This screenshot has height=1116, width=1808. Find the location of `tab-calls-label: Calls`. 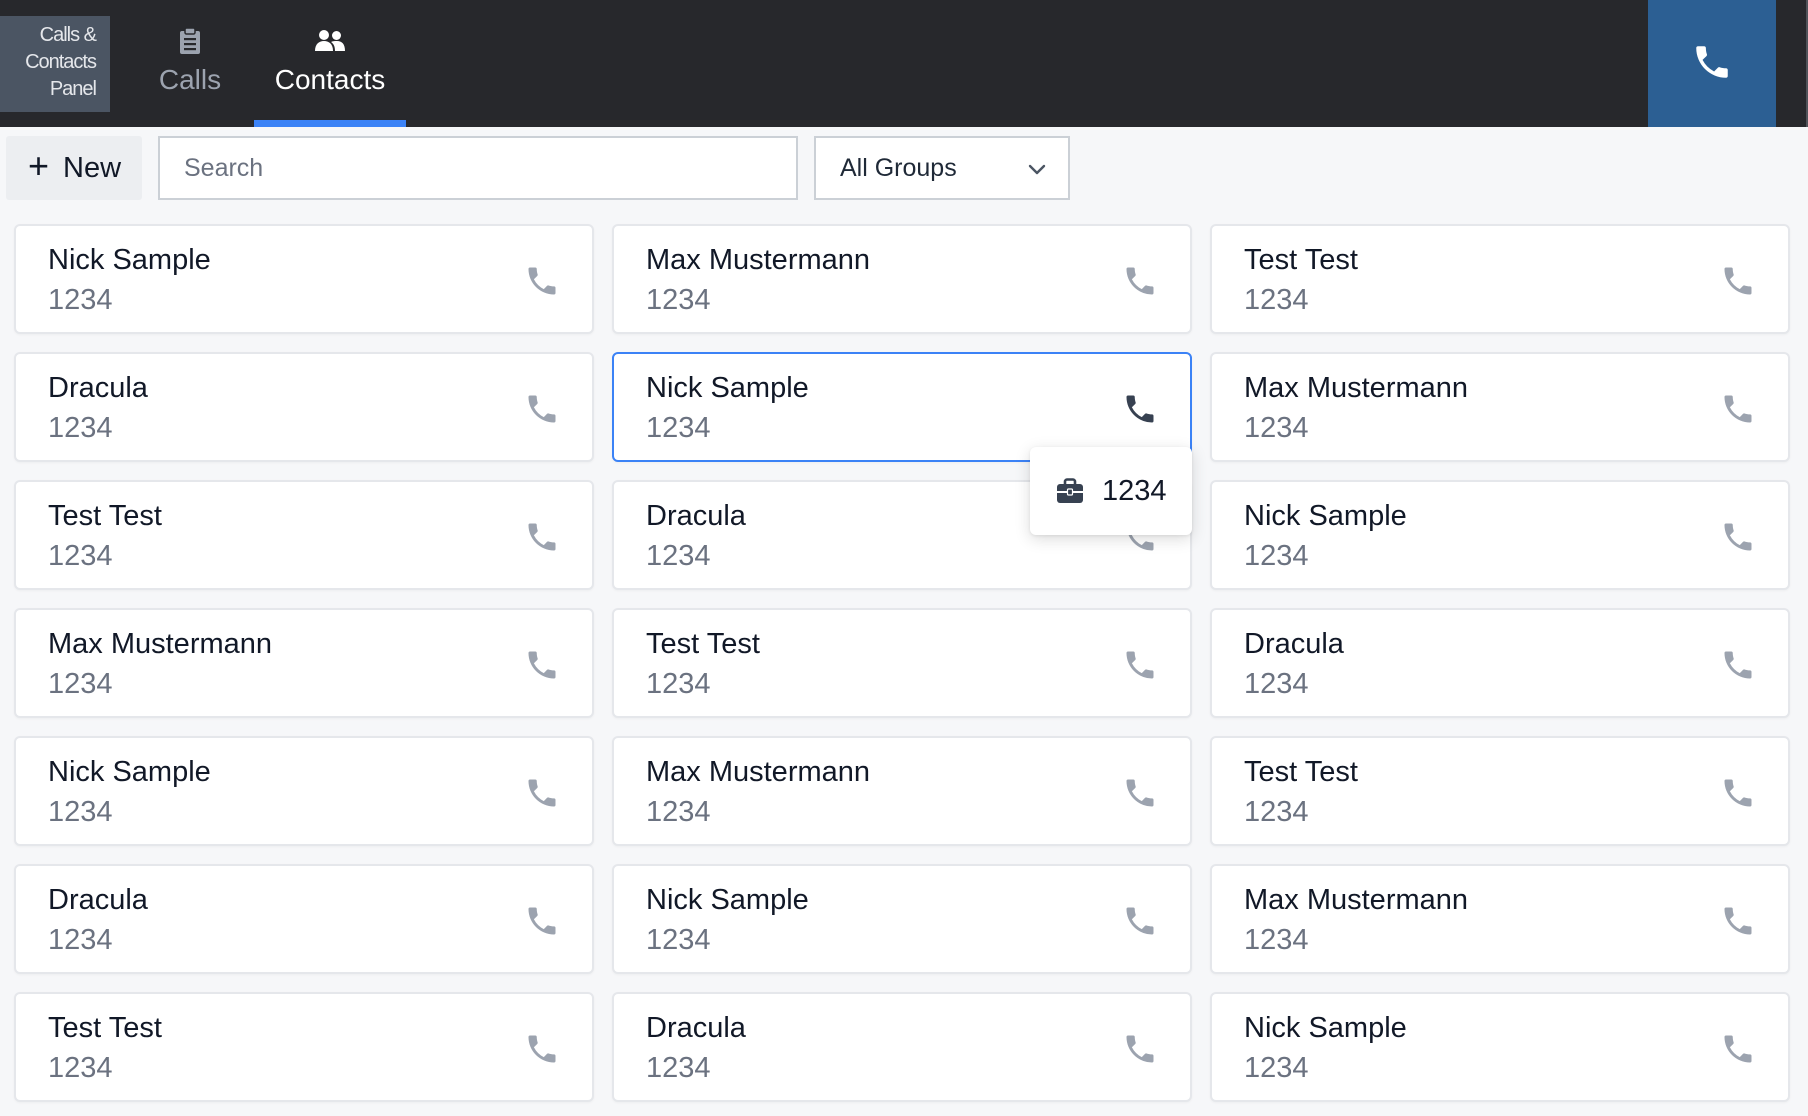

tab-calls-label: Calls is located at coordinates (190, 79).